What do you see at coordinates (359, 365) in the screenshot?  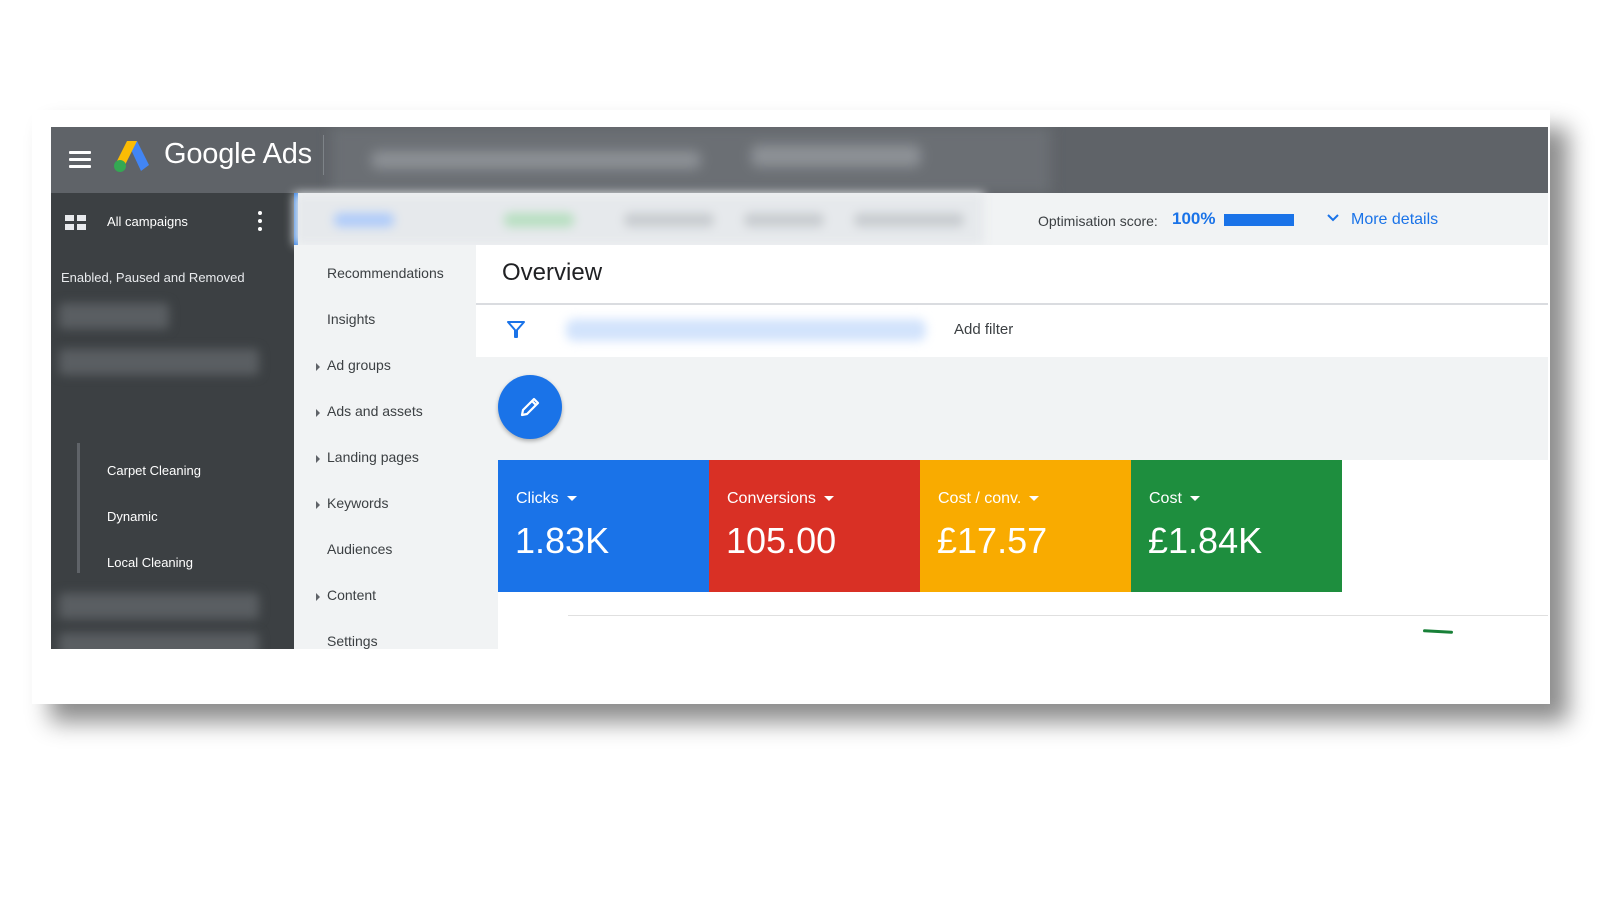 I see `nav-item-ad-groups: Ad groups` at bounding box center [359, 365].